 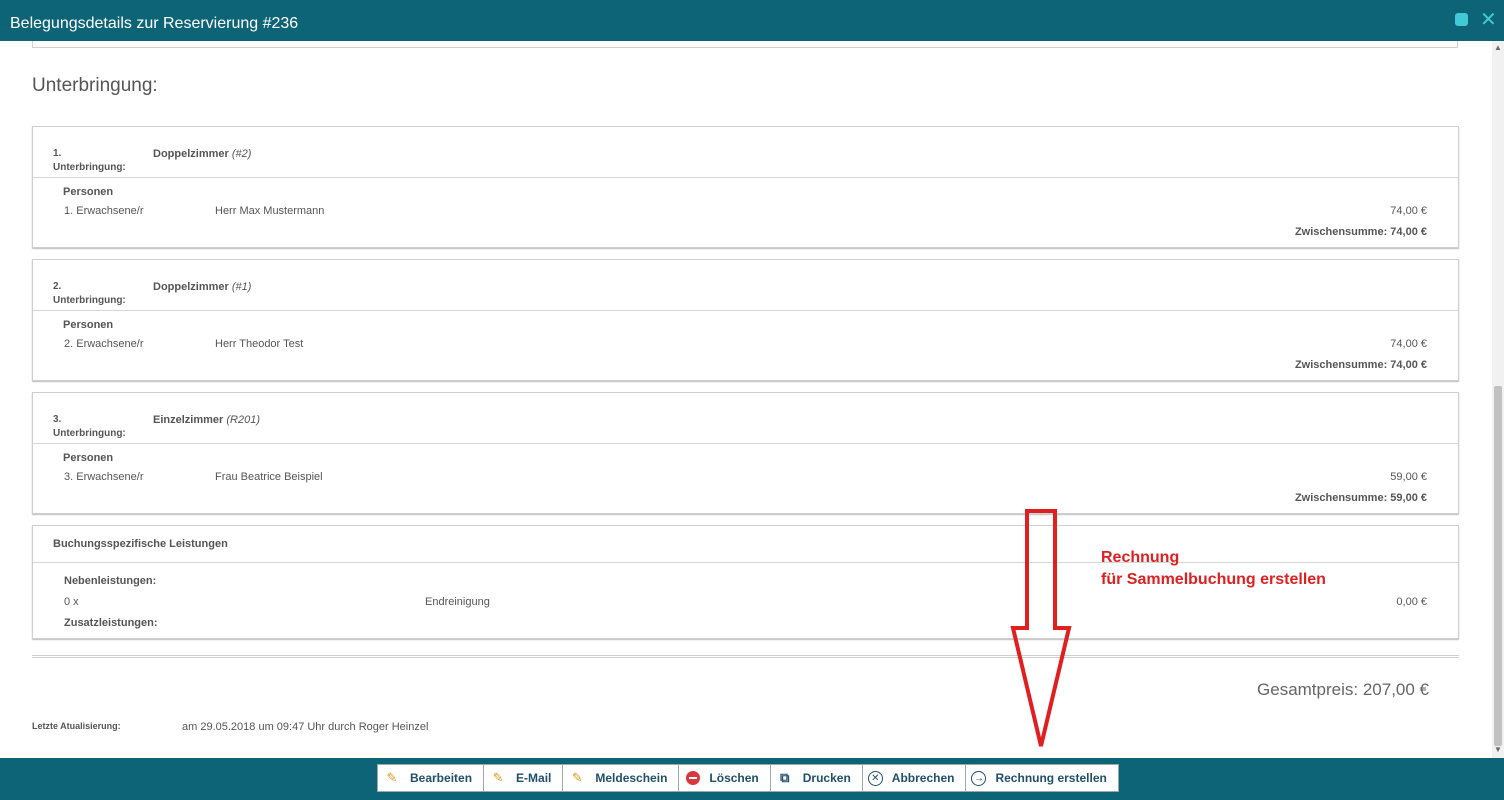 I want to click on annotation-line-2: für Sammelbuchung erstellen, so click(x=1213, y=579).